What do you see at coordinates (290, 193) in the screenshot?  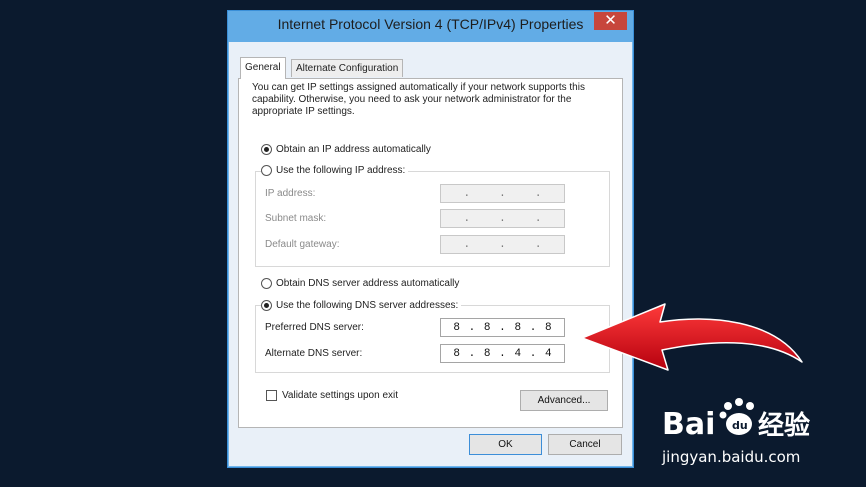 I see `ip-address-label: IP address:` at bounding box center [290, 193].